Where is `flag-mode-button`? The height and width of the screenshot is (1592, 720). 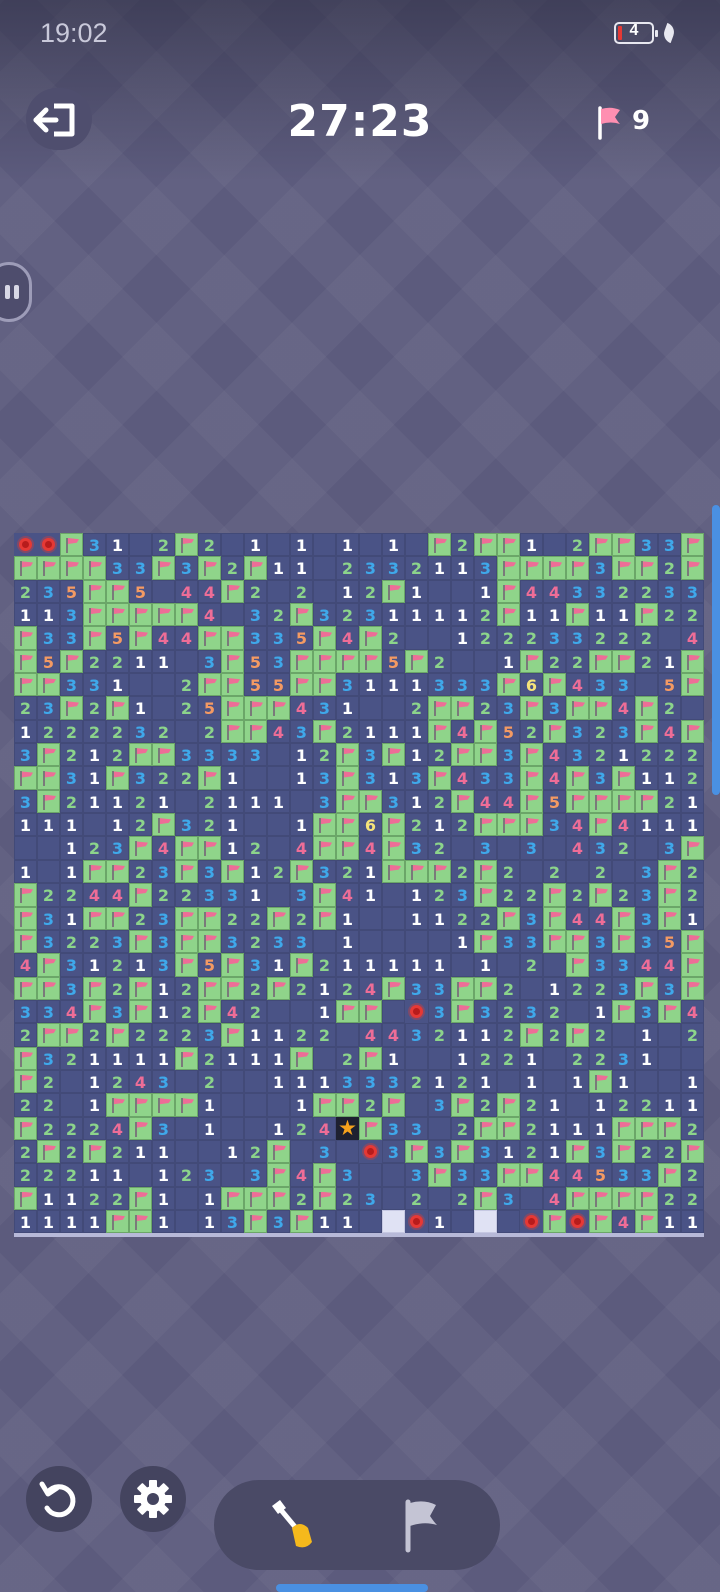 flag-mode-button is located at coordinates (423, 1525).